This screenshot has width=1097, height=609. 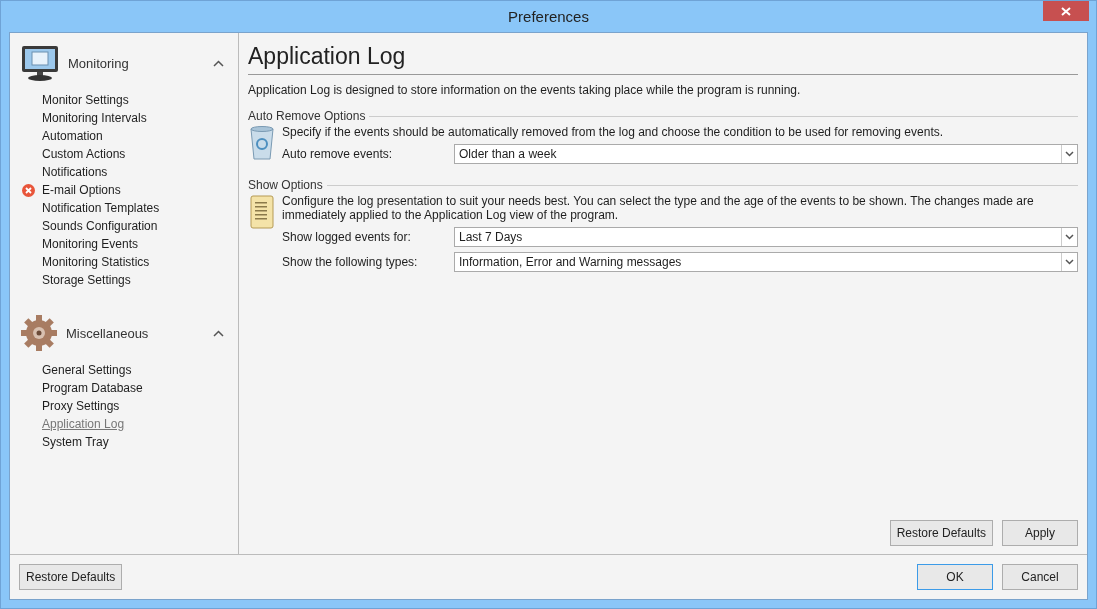 What do you see at coordinates (658, 208) in the screenshot?
I see `section-description: Configure the log presentation to suit your needs best. You can select the type and the age of the events to be shown. The changes made are immediately applied to the Application Log view of the program.` at bounding box center [658, 208].